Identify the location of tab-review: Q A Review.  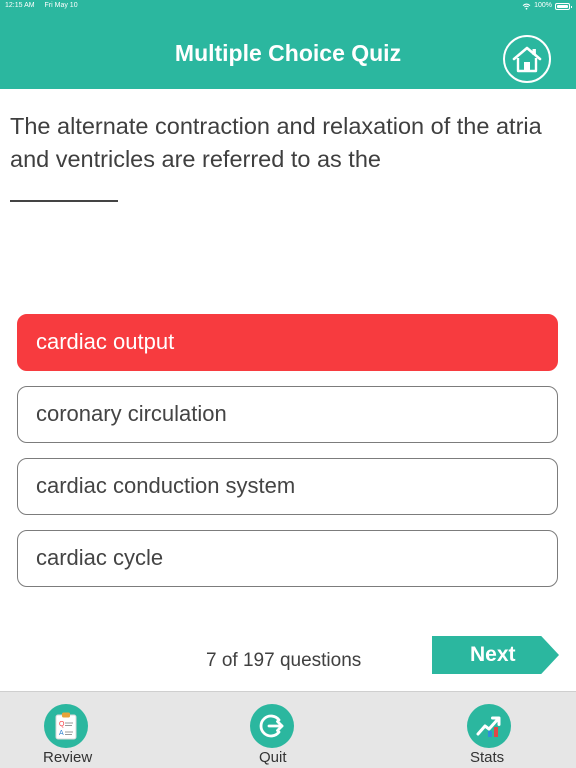
(66, 730).